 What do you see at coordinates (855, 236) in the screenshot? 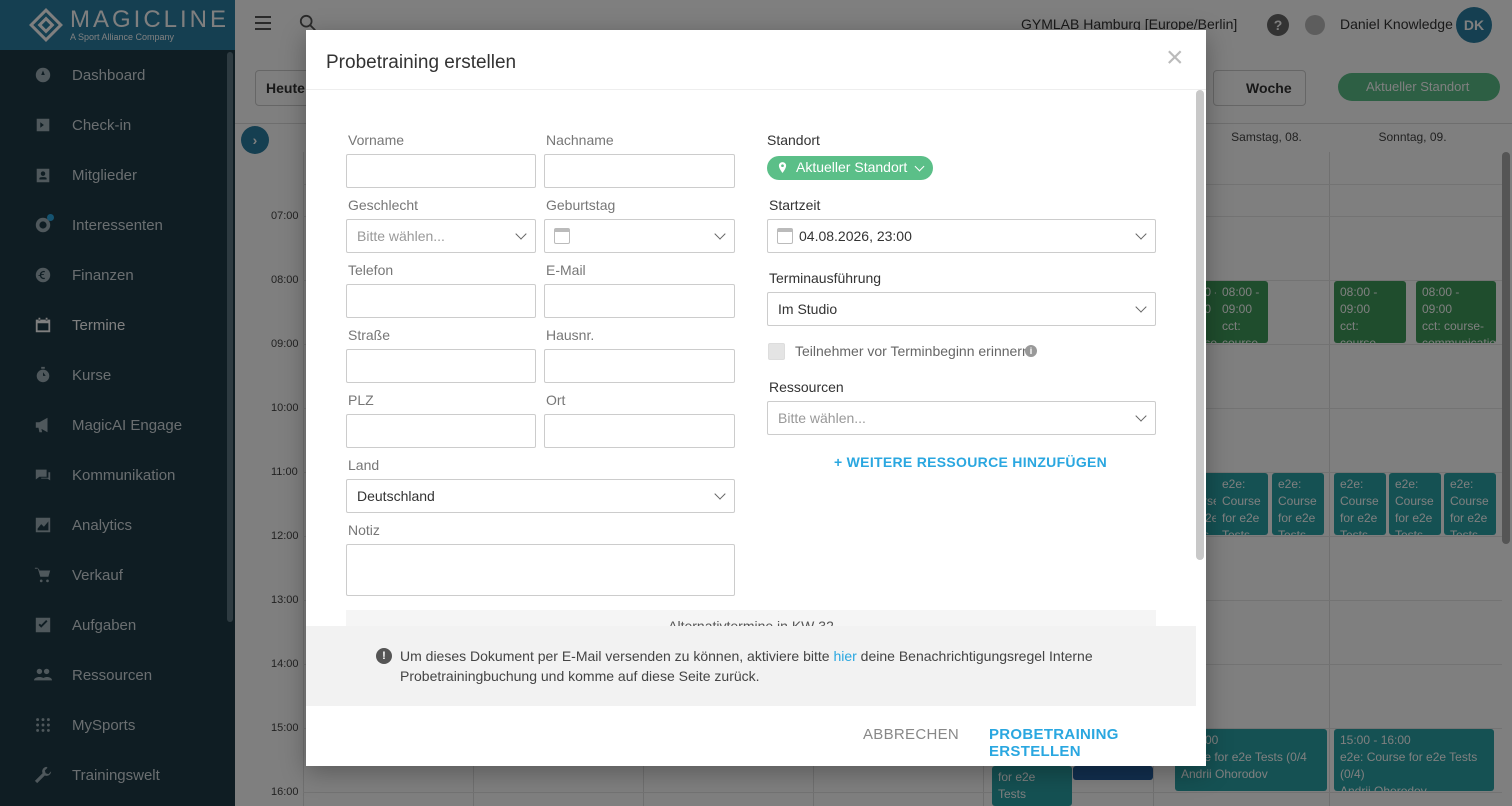
I see `start-time-value: 04.08.2026, 23:00` at bounding box center [855, 236].